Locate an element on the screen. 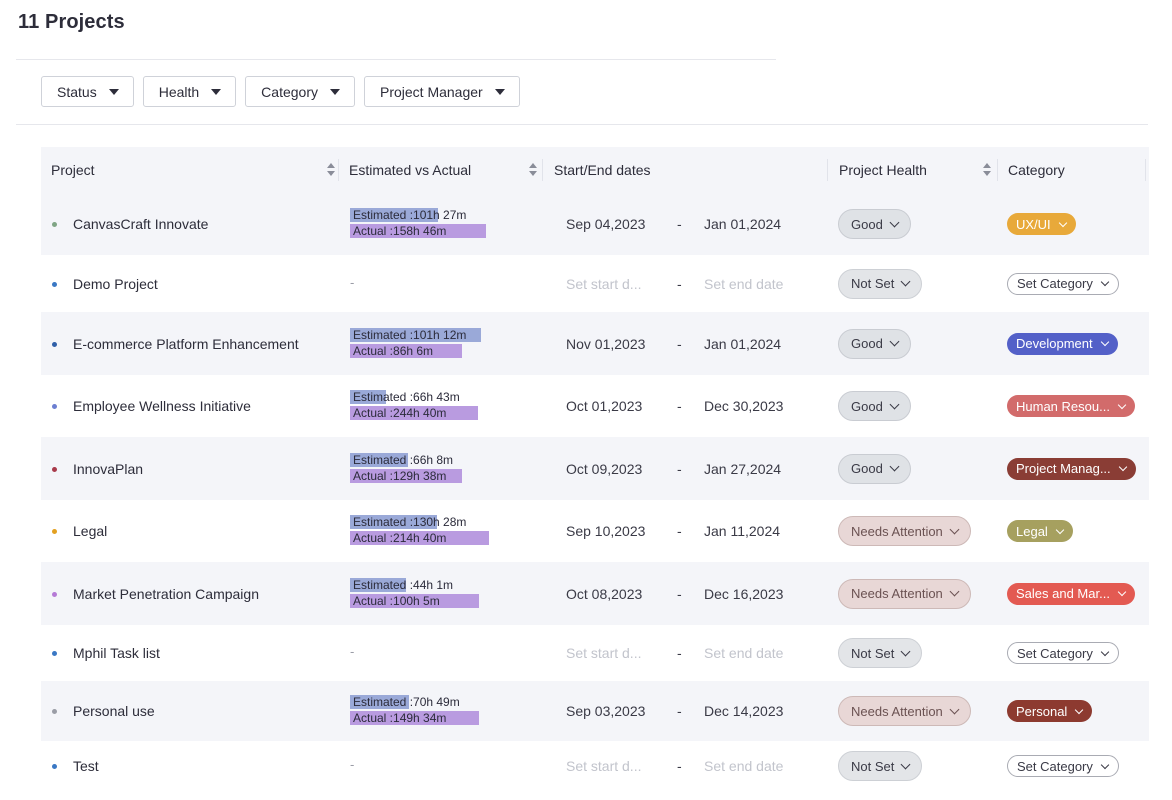 Image resolution: width=1172 pixels, height=800 pixels. end-date: Dec 14,2023 is located at coordinates (743, 711).